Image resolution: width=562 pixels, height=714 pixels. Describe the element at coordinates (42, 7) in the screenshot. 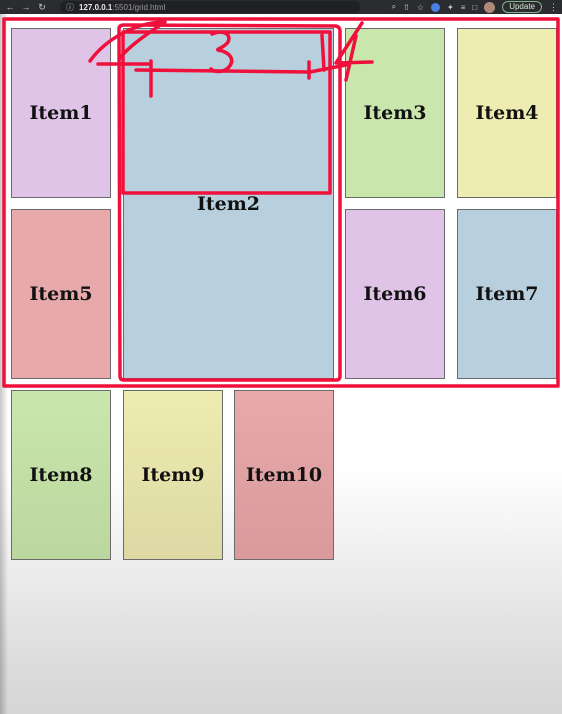

I see `reload-icon: ↻` at that location.